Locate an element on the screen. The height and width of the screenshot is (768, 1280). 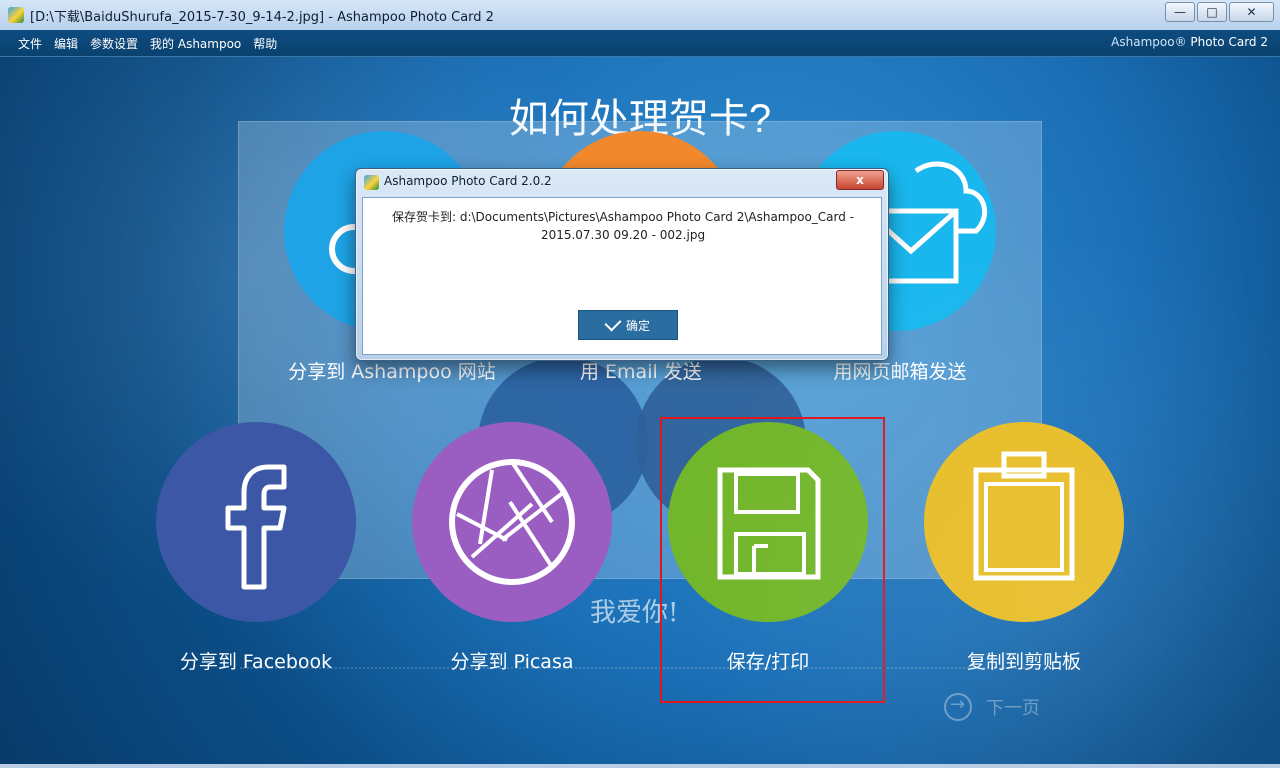
app-icon is located at coordinates (16, 15).